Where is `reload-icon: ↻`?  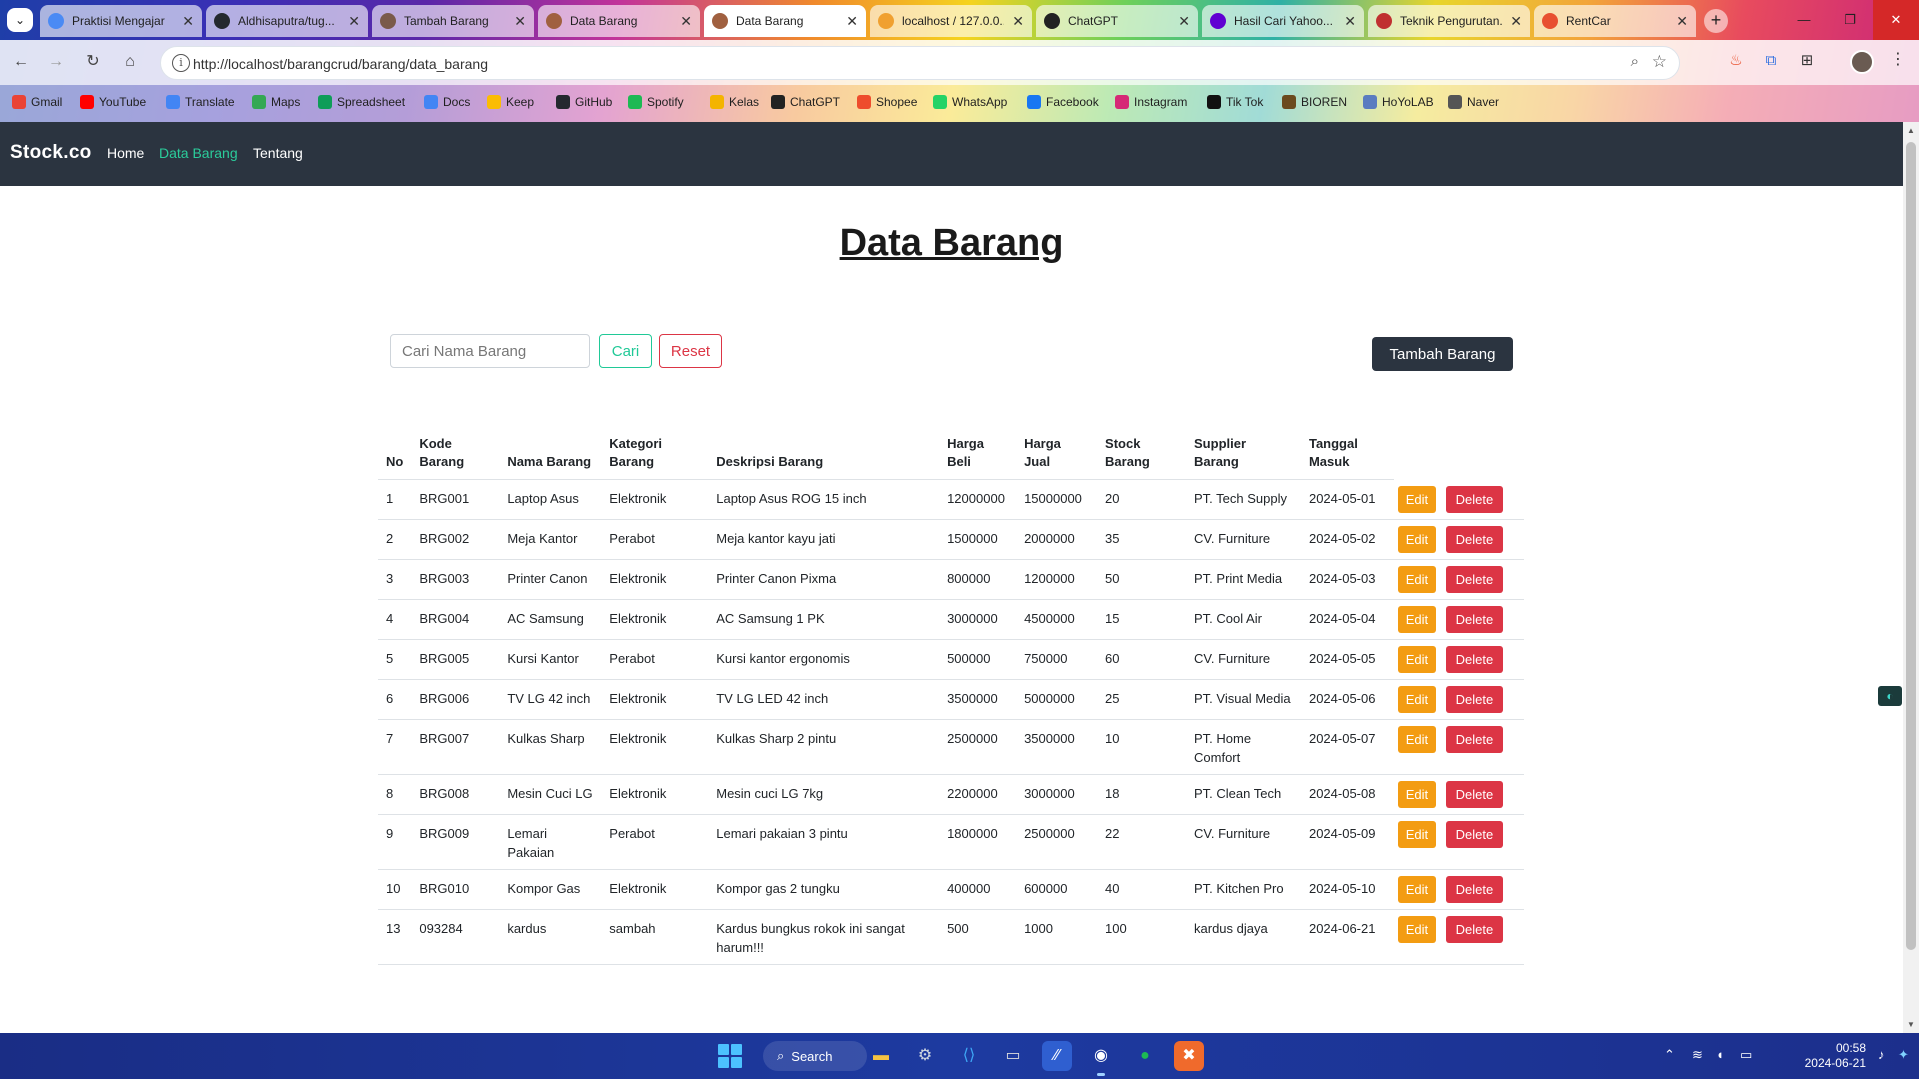
reload-icon: ↻ is located at coordinates (93, 62).